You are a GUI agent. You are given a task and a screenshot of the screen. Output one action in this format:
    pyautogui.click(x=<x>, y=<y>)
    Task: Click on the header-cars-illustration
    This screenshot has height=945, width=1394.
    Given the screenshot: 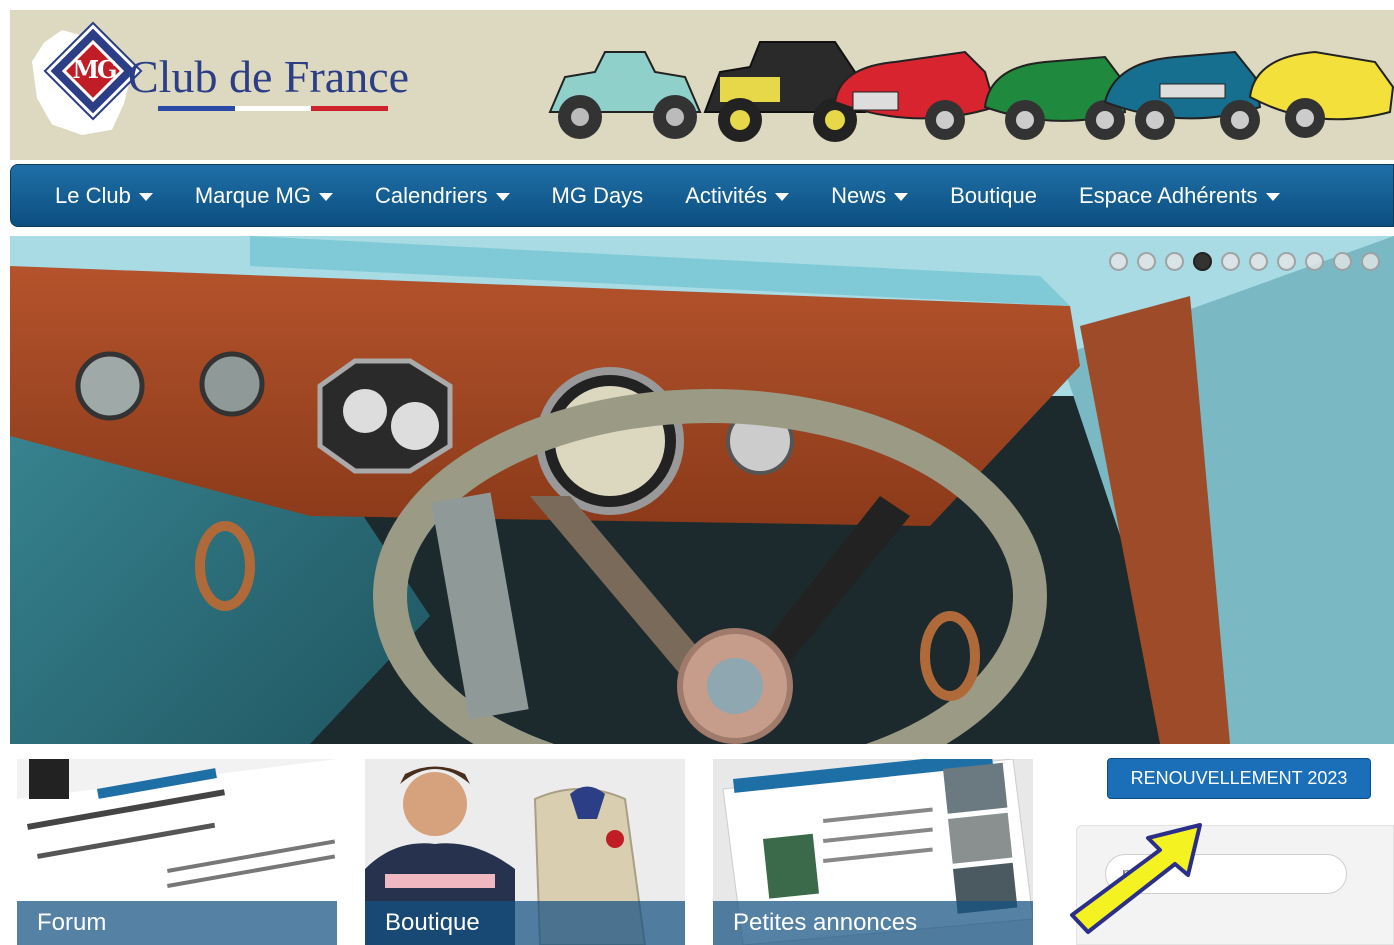 What is the action you would take?
    pyautogui.click(x=971, y=91)
    